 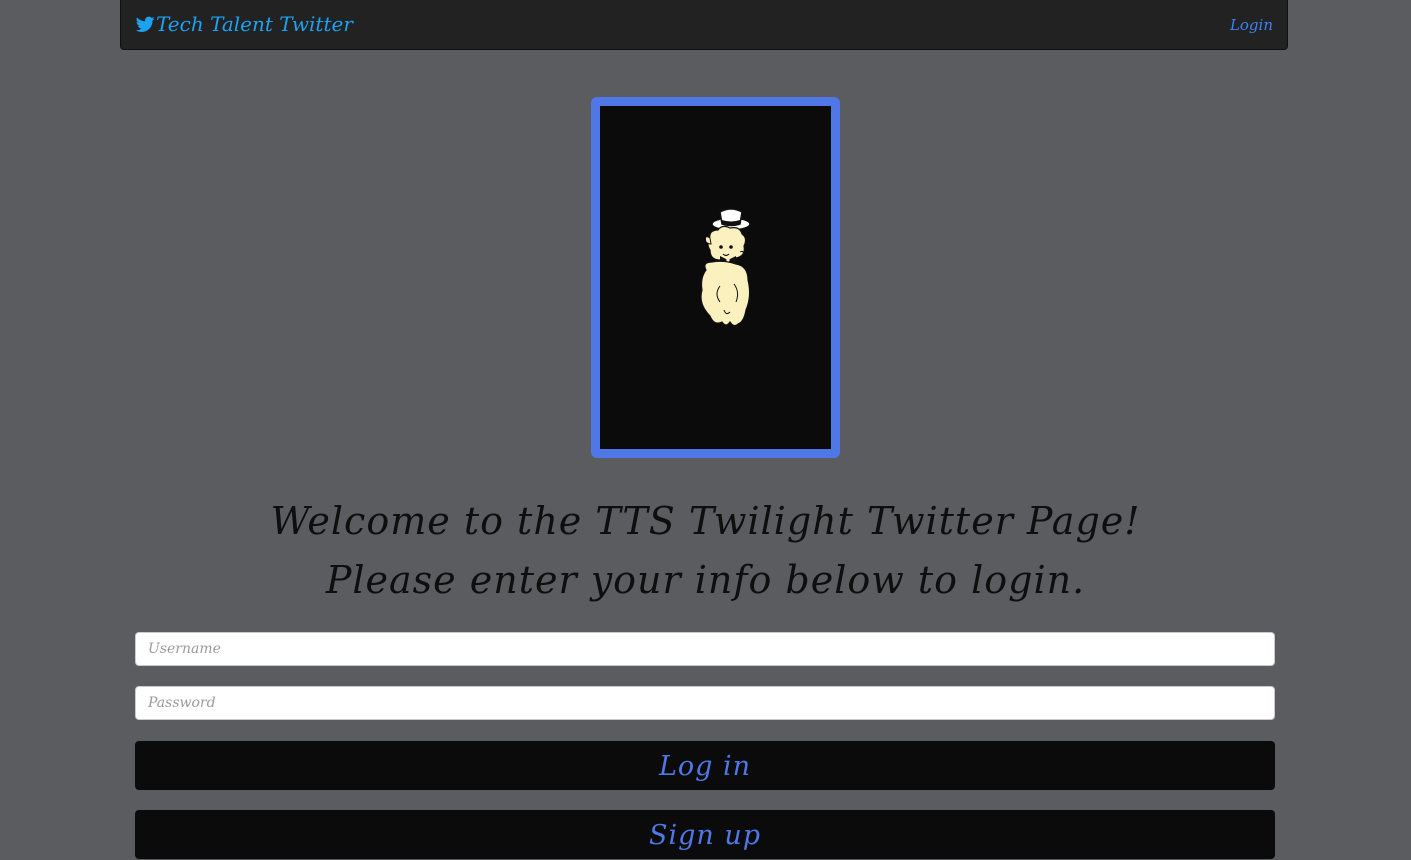 I want to click on login-instruction: Please enter your info below to login., so click(x=705, y=580).